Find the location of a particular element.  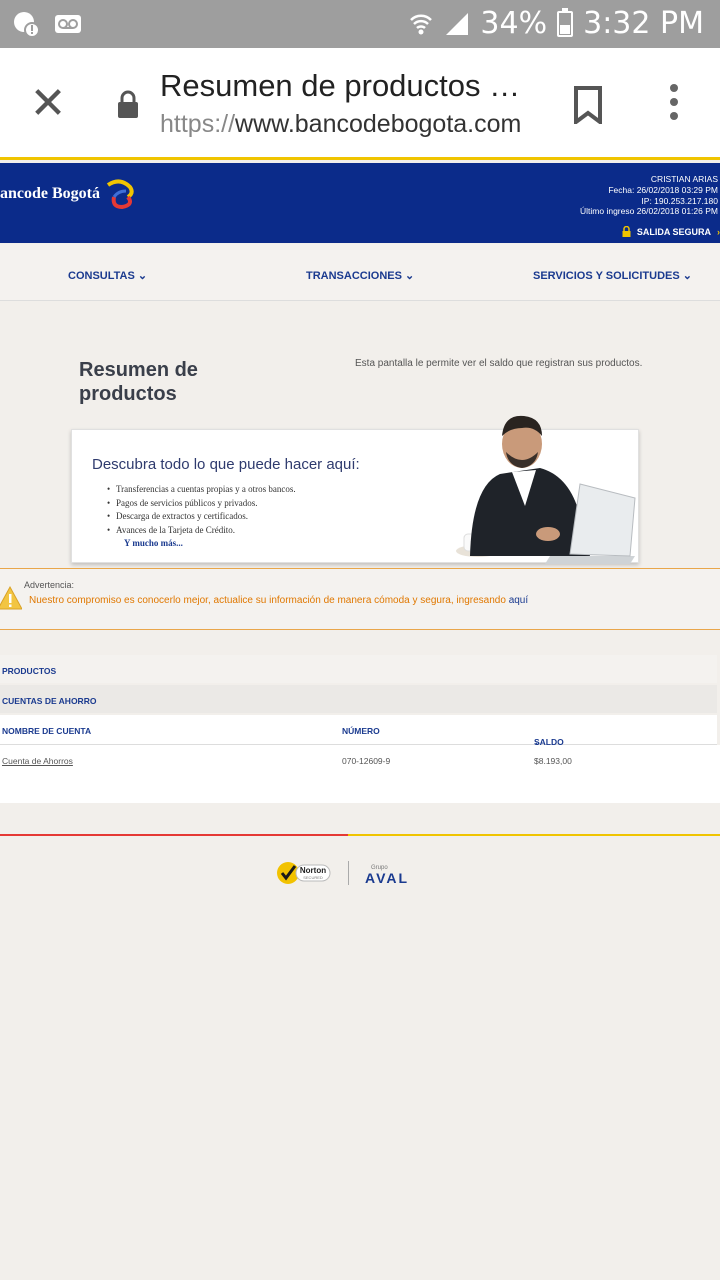

page-title: Resumen de productos is located at coordinates (138, 382).